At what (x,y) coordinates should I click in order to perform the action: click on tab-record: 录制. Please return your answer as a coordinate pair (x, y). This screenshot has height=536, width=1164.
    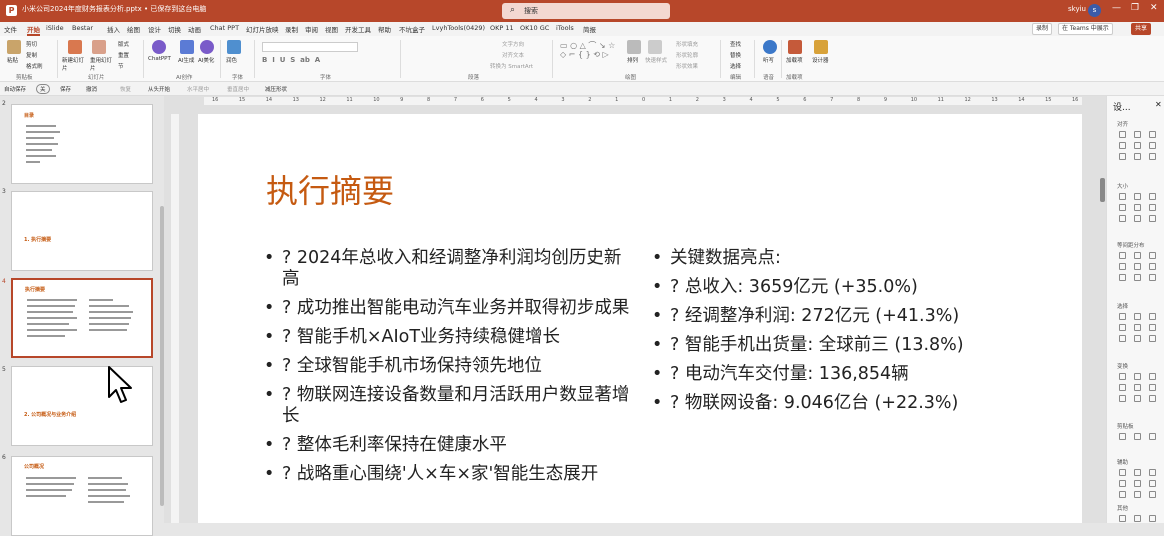
    Looking at the image, I should click on (291, 29).